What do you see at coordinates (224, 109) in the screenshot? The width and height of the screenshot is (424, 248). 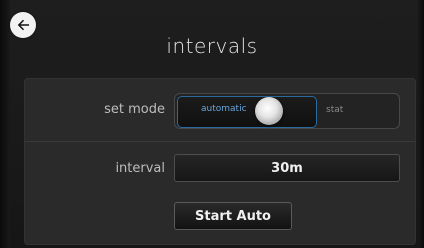 I see `mode-option-automatic: automatic` at bounding box center [224, 109].